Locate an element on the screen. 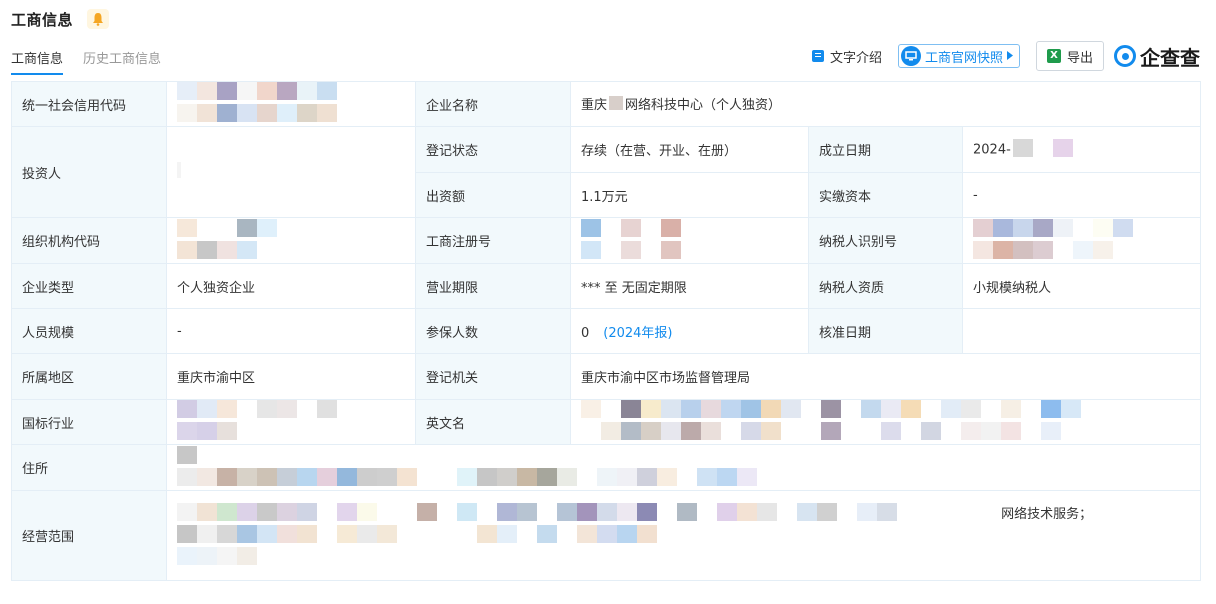  term-label: 营业期限 is located at coordinates (493, 286).